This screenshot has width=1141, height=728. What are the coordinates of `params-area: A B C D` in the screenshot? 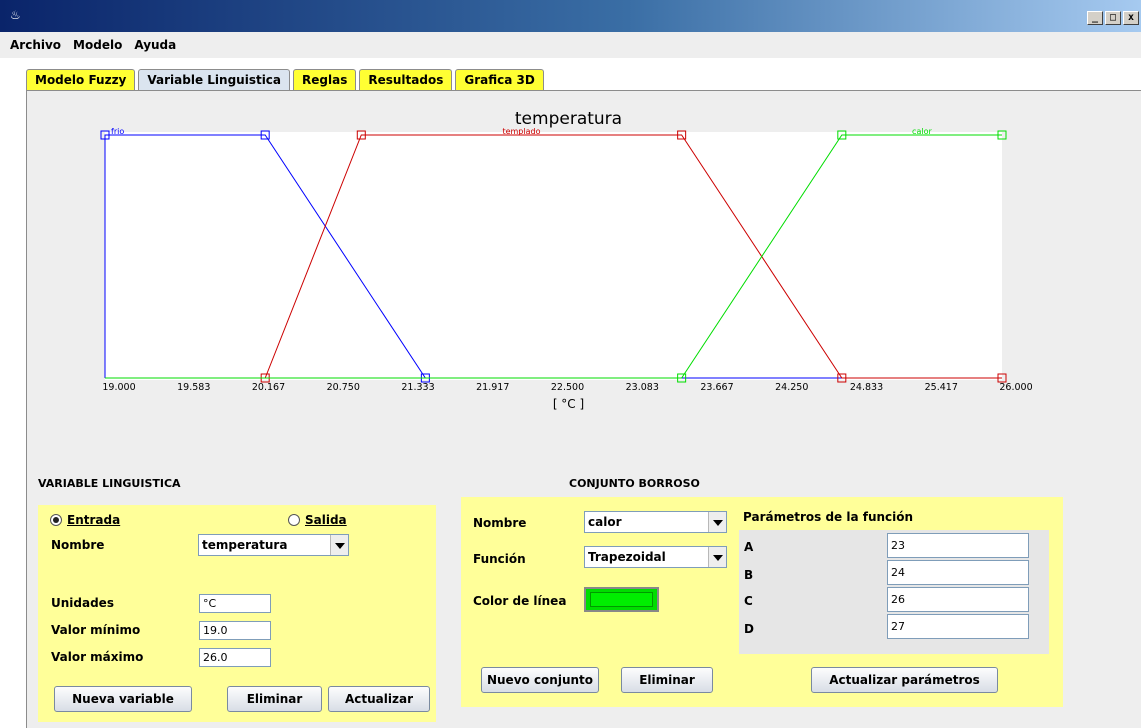 It's located at (894, 592).